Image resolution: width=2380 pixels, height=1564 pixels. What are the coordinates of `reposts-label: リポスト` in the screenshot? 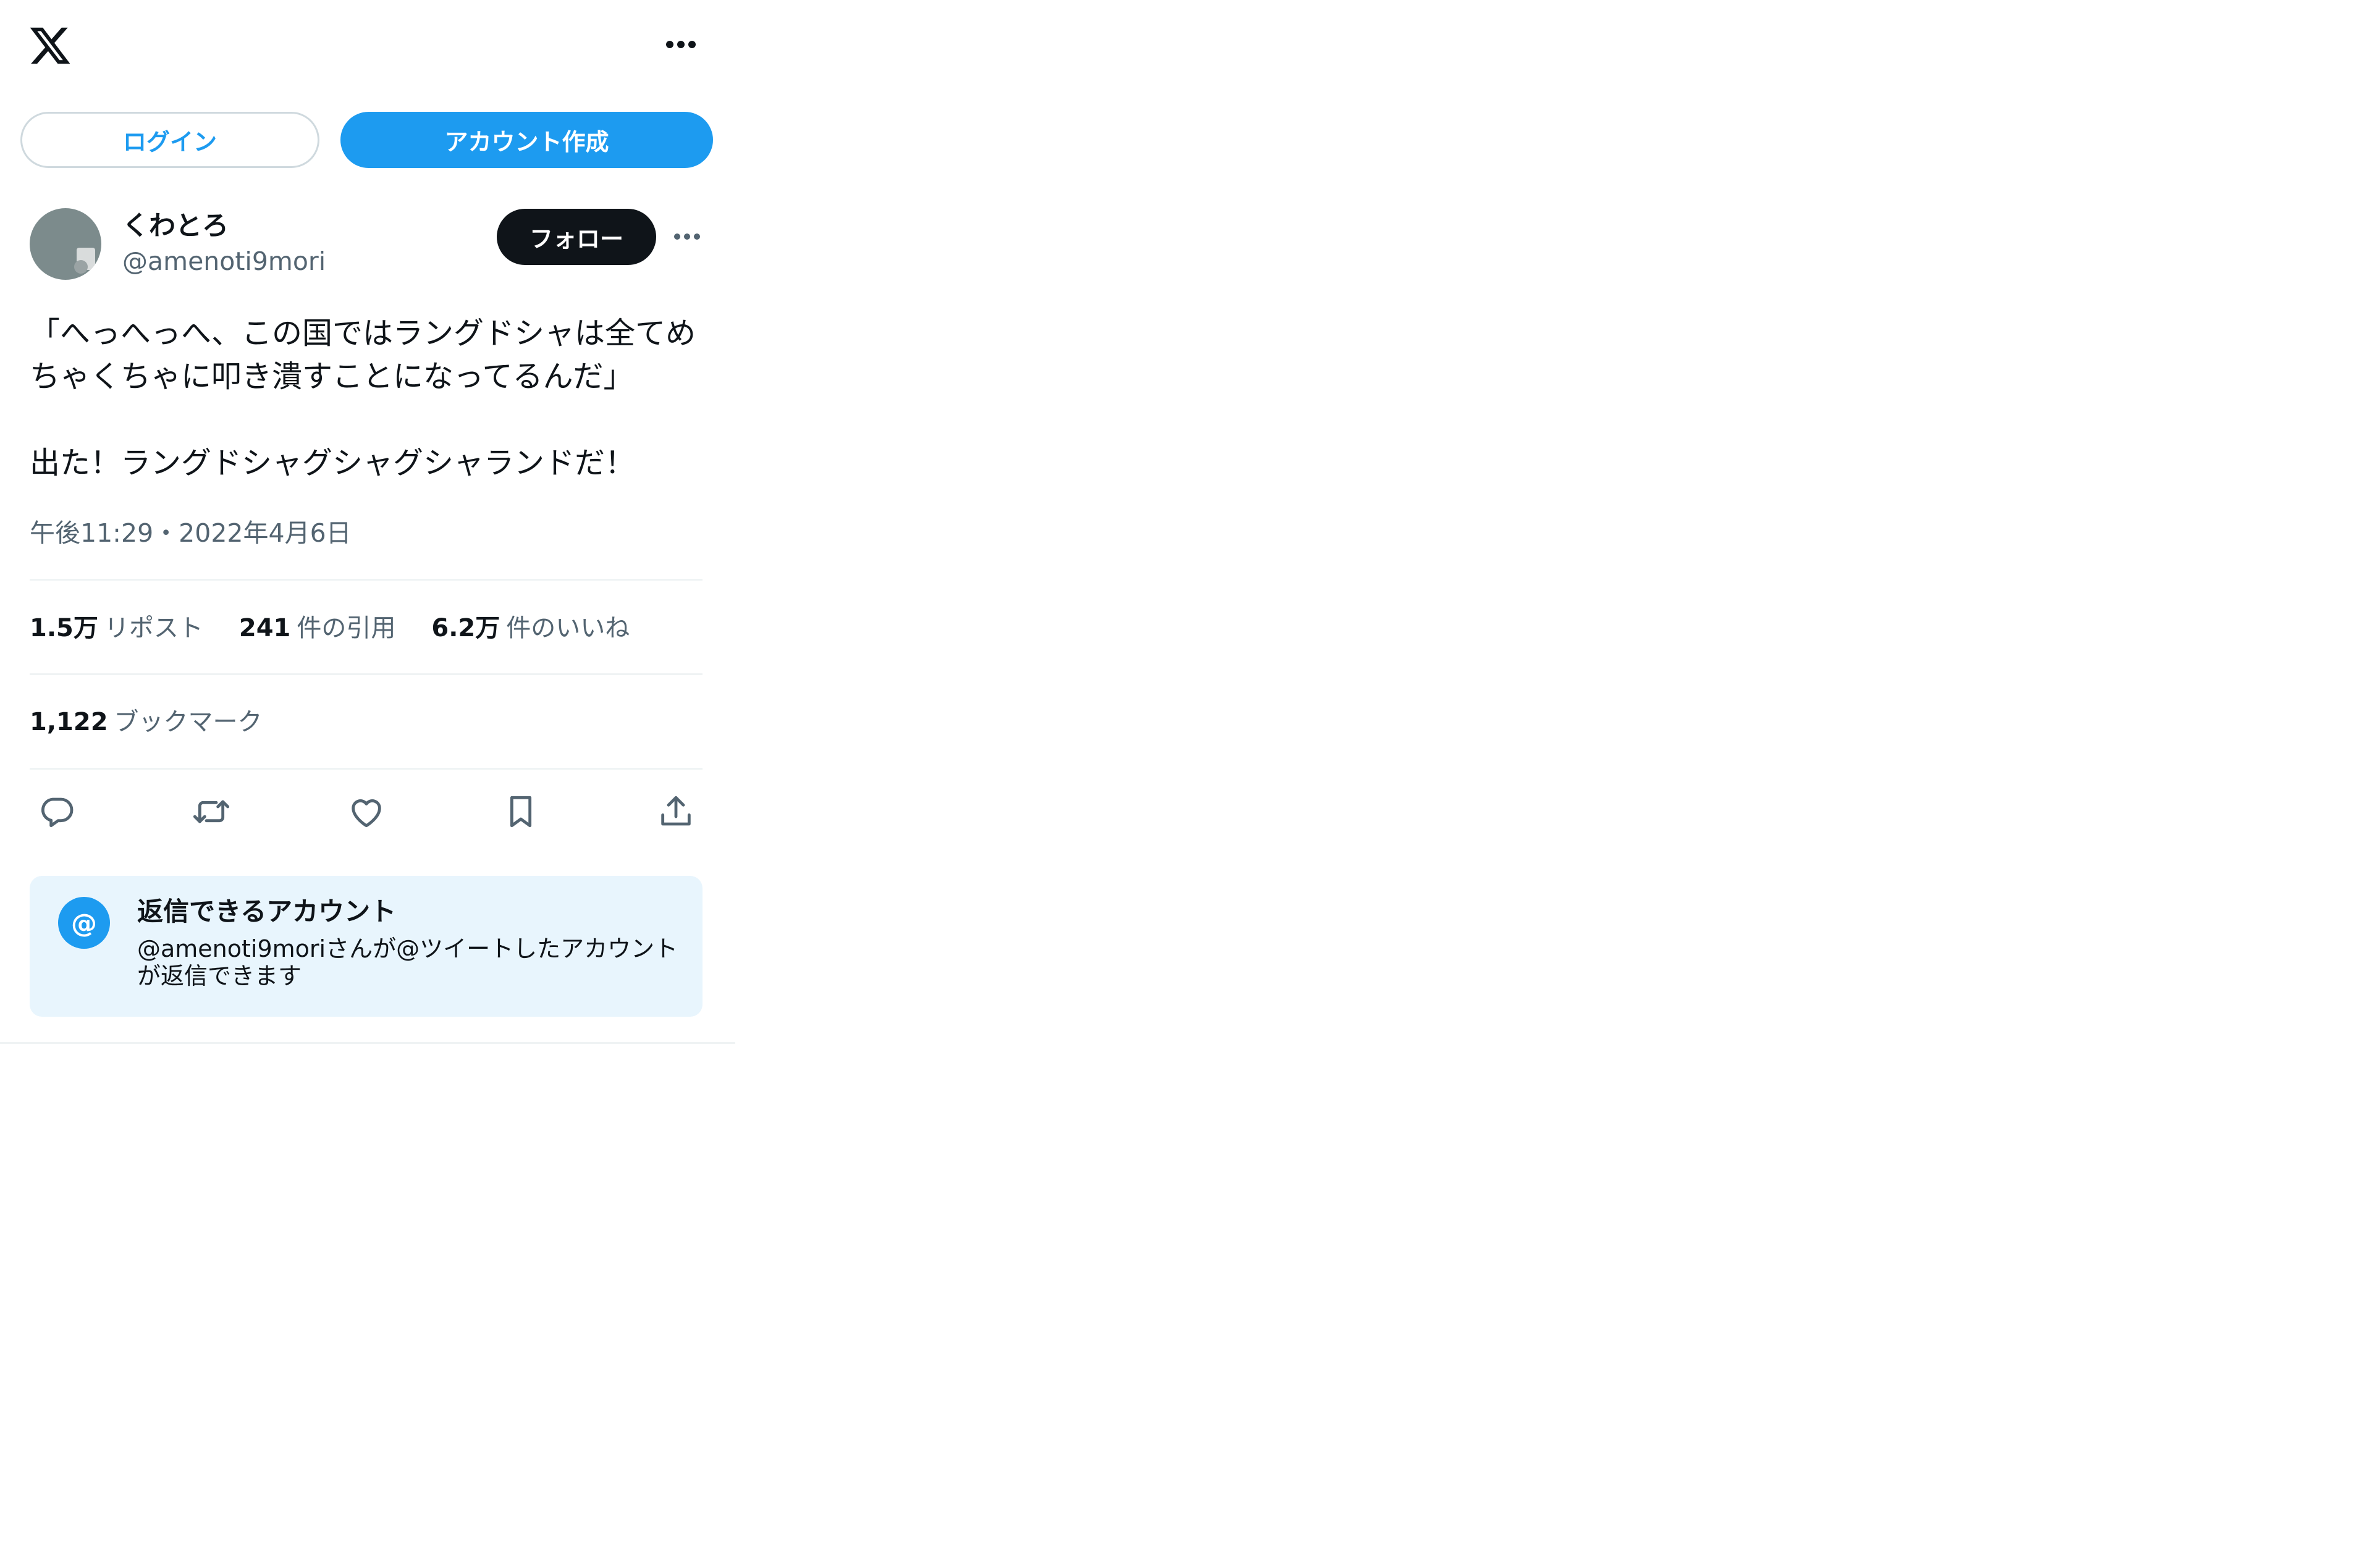 It's located at (153, 628).